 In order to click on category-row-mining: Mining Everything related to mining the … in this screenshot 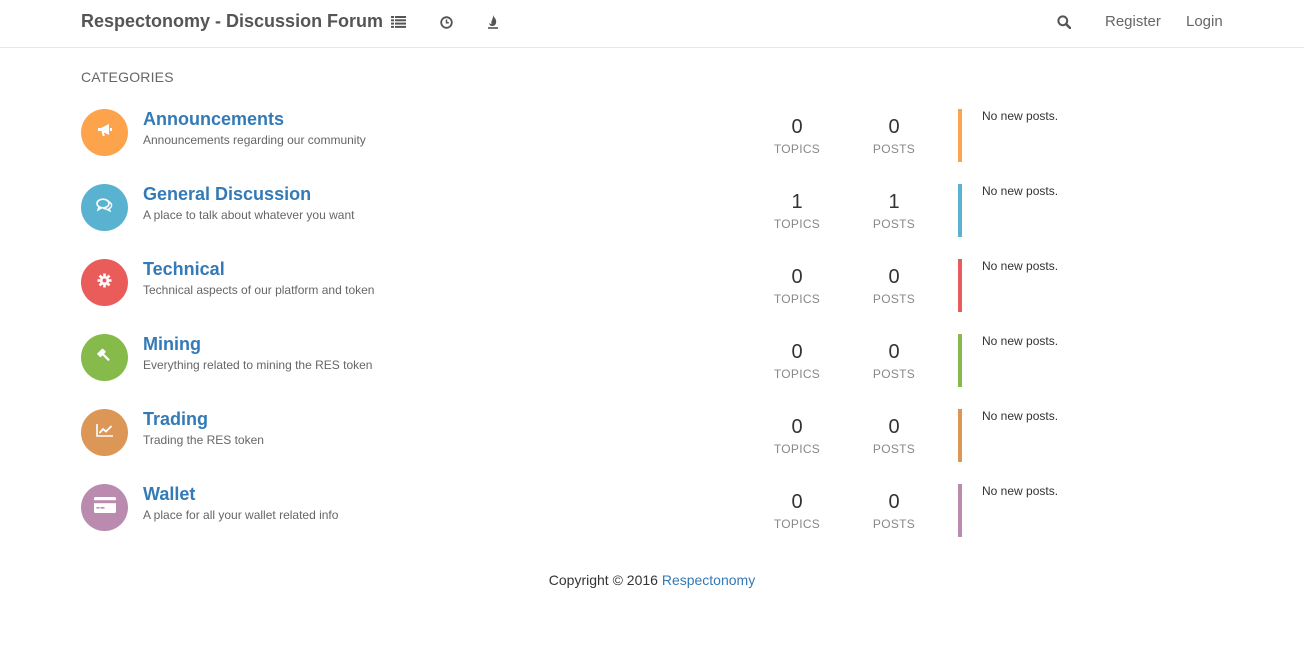, I will do `click(652, 371)`.